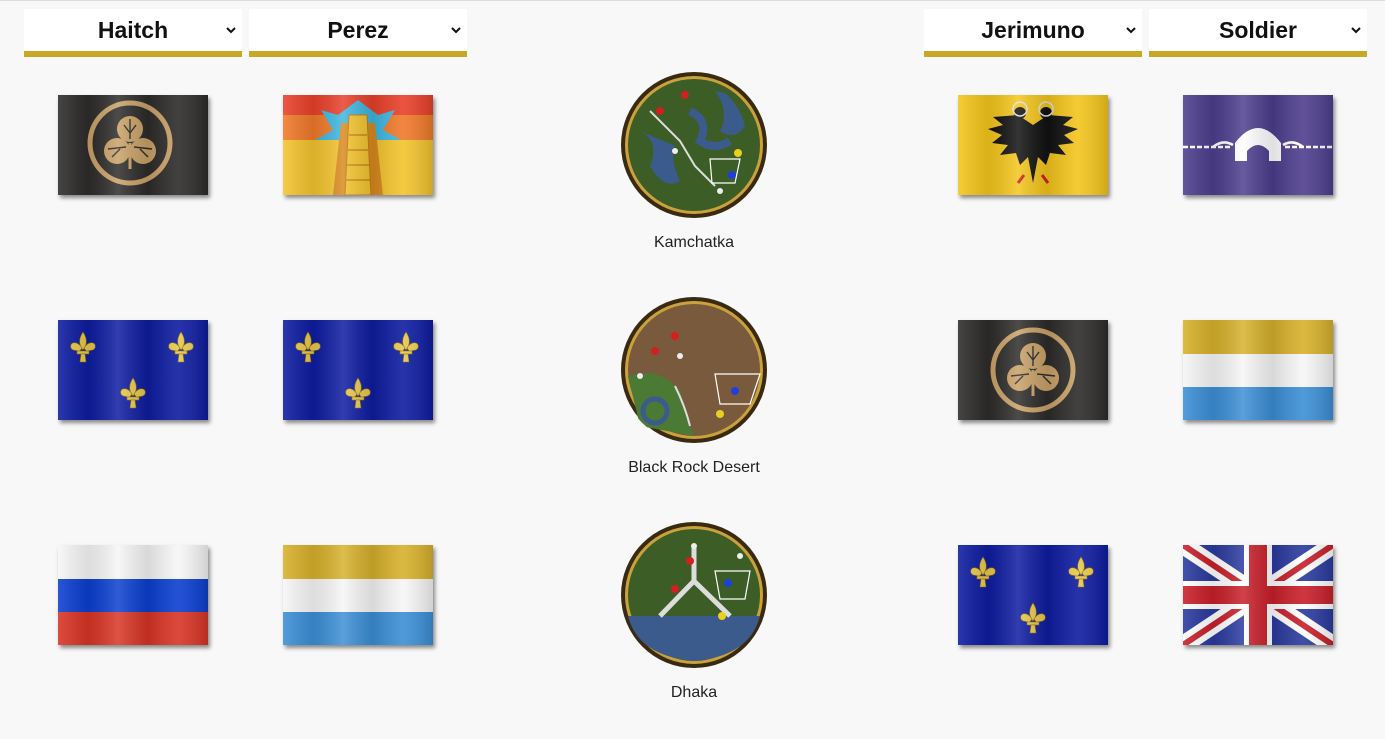 The image size is (1385, 739). I want to click on player-select-jerimuno: Jerimuno, so click(1033, 33).